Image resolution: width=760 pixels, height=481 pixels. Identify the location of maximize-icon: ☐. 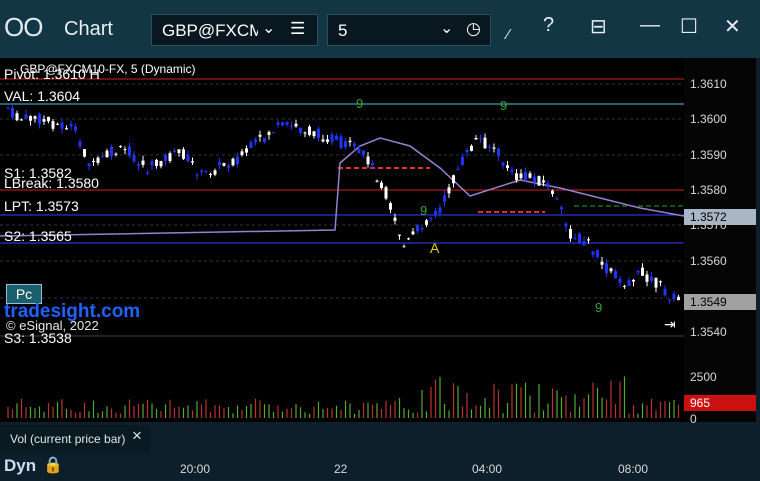
(689, 26).